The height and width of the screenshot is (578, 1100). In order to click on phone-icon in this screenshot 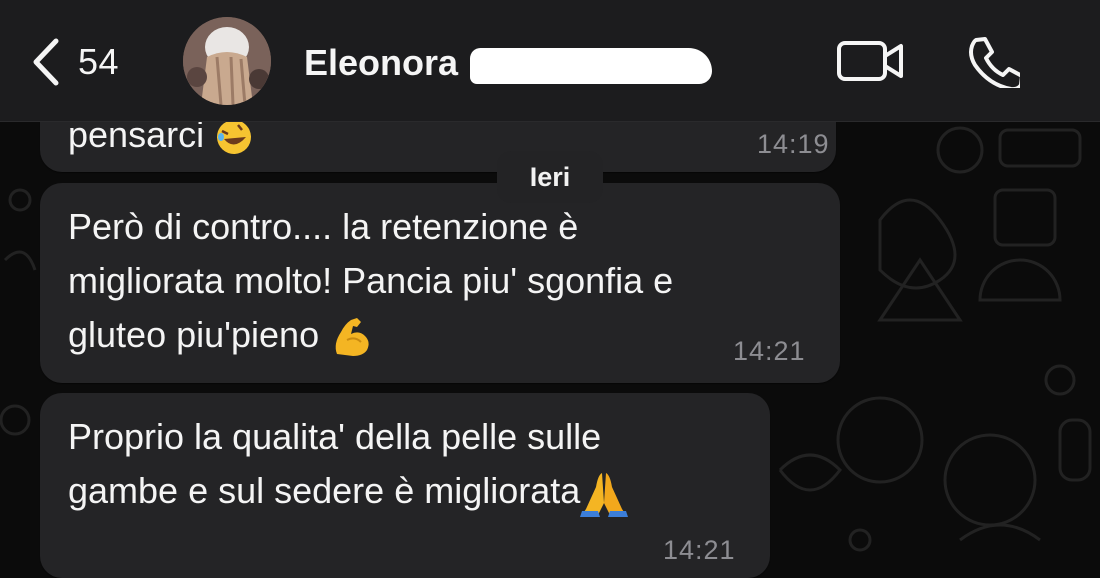, I will do `click(996, 64)`.